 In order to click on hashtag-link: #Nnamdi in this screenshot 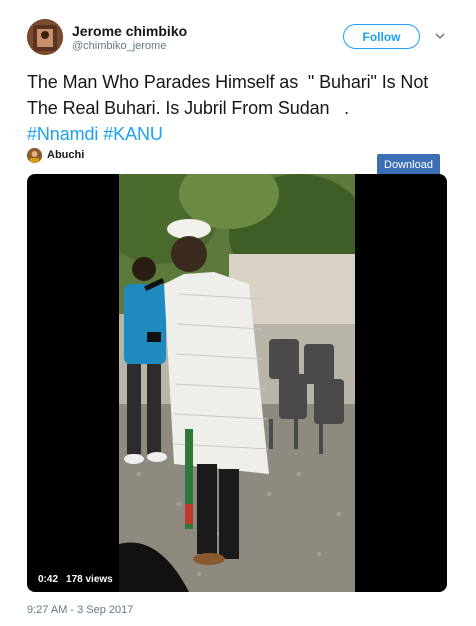, I will do `click(62, 134)`.